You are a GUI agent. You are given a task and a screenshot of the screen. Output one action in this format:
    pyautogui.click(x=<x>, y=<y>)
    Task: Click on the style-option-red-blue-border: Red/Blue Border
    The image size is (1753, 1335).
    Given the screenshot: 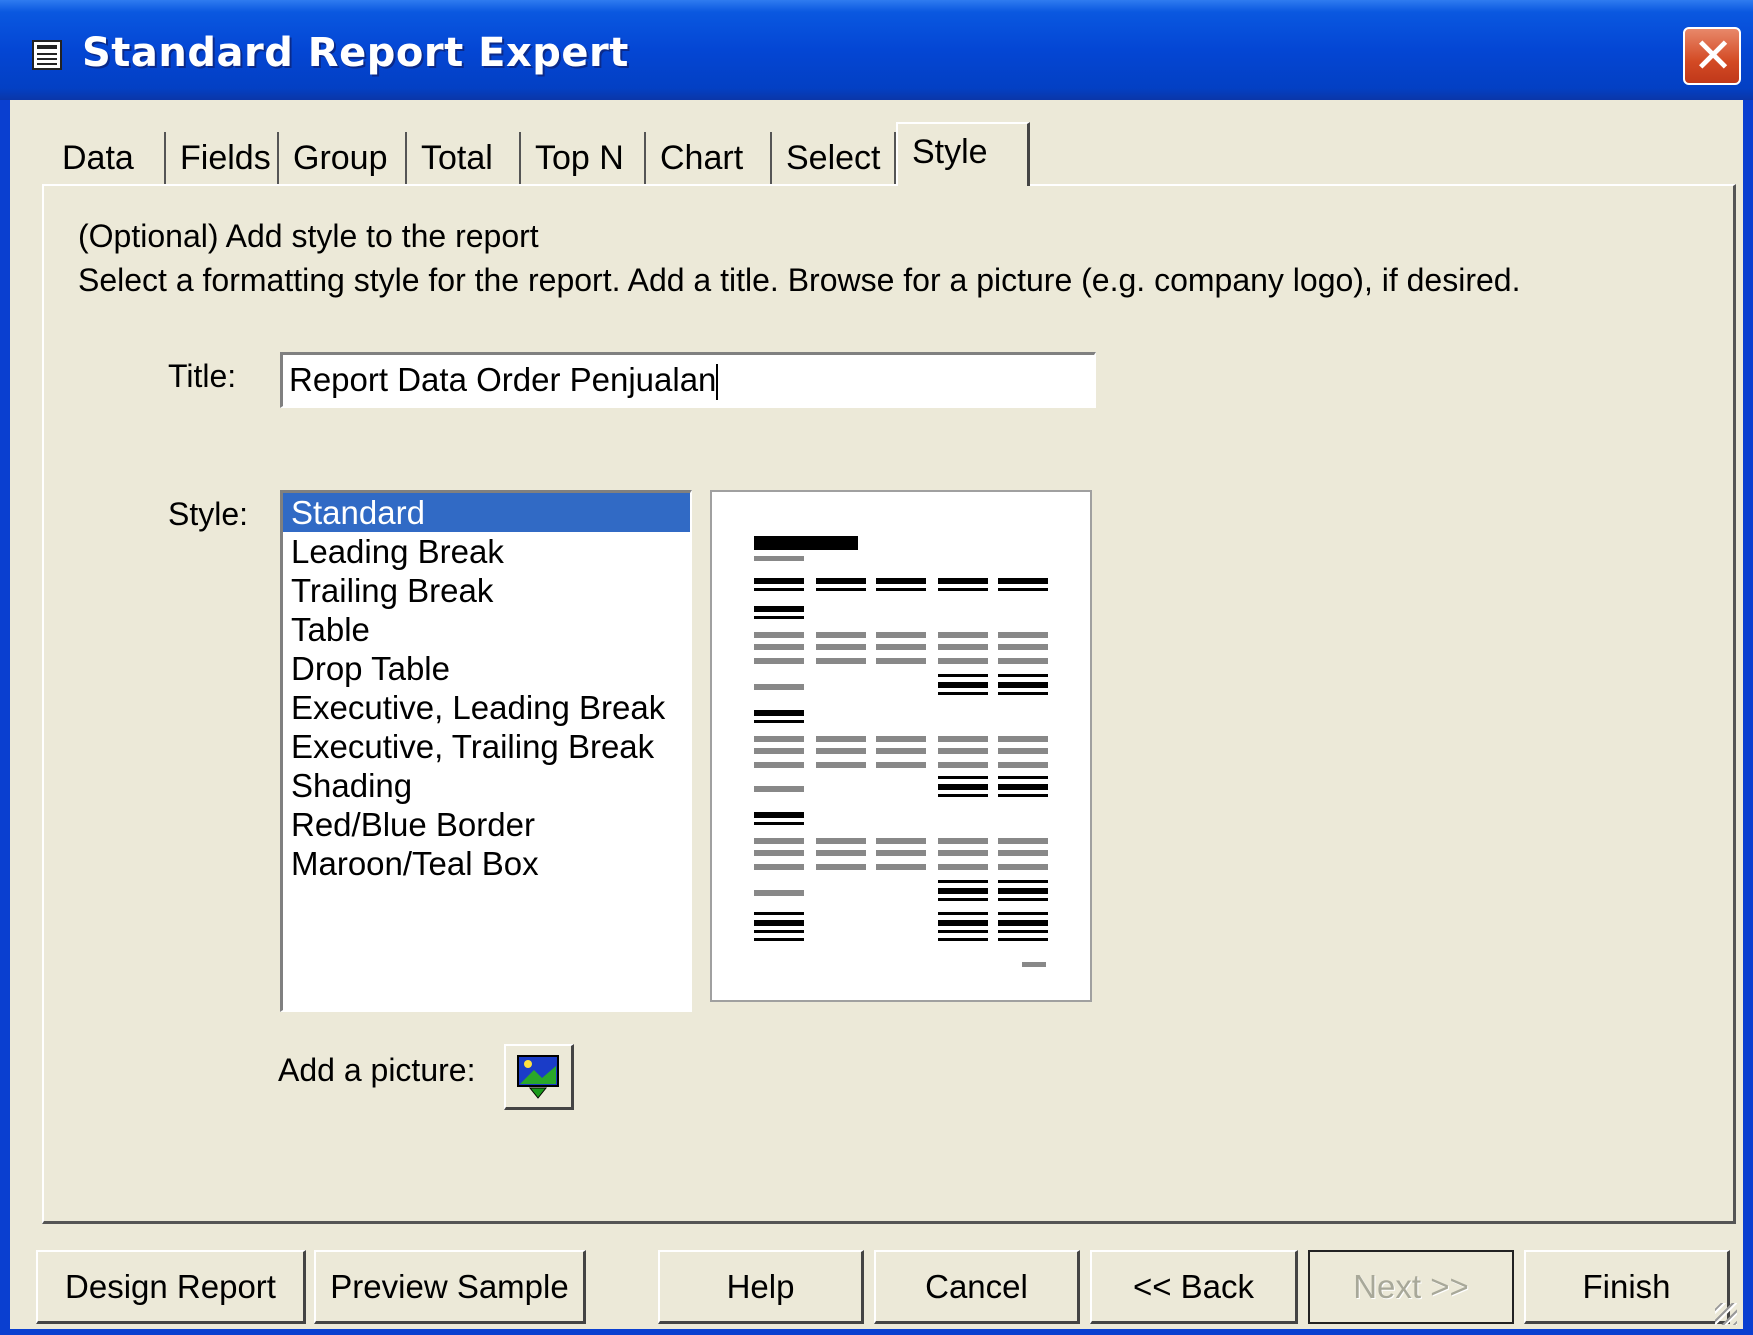 What is the action you would take?
    pyautogui.click(x=486, y=824)
    